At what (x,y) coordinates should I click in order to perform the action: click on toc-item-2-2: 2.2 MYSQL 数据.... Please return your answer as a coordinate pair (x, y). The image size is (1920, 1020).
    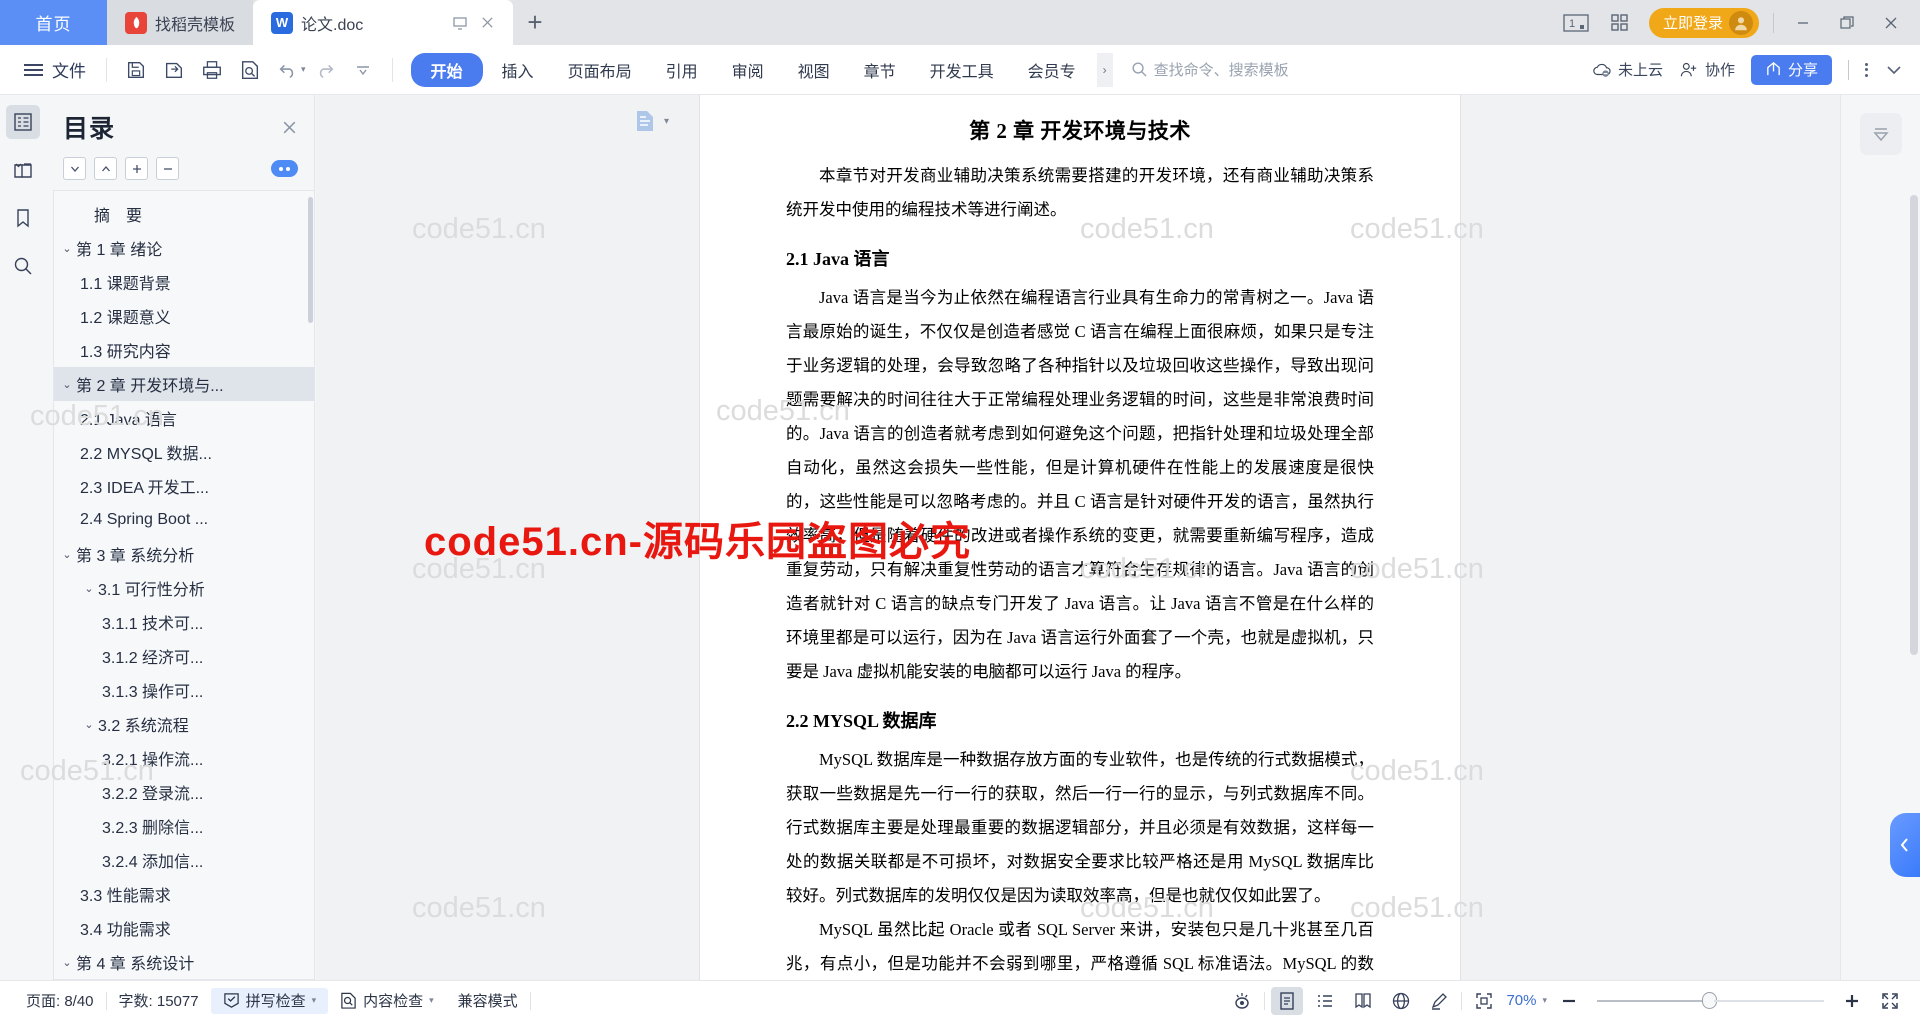
    Looking at the image, I should click on (184, 452).